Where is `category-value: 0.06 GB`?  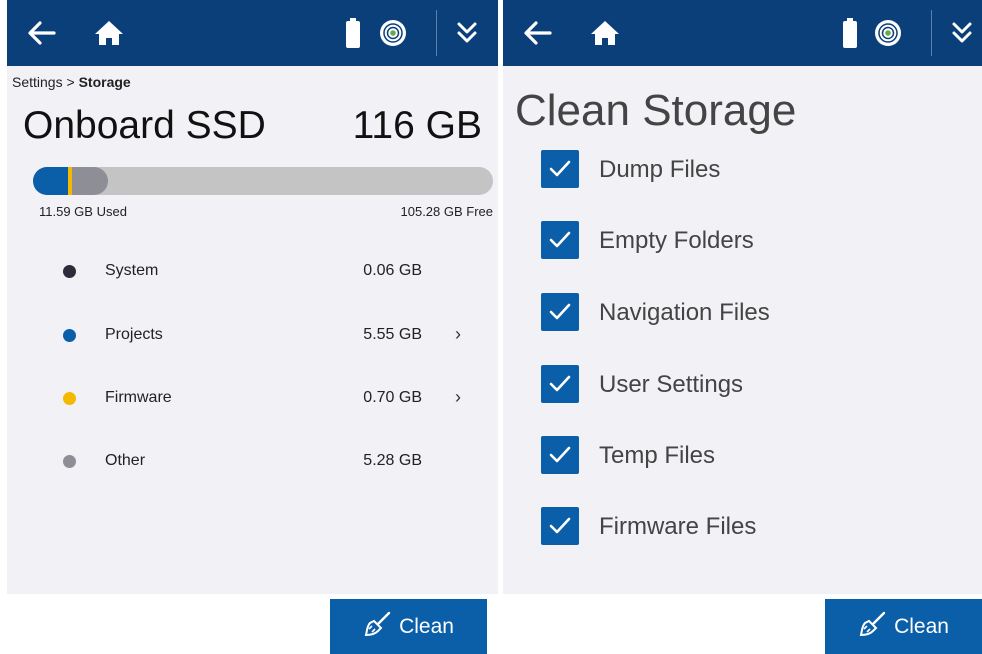
category-value: 0.06 GB is located at coordinates (392, 270).